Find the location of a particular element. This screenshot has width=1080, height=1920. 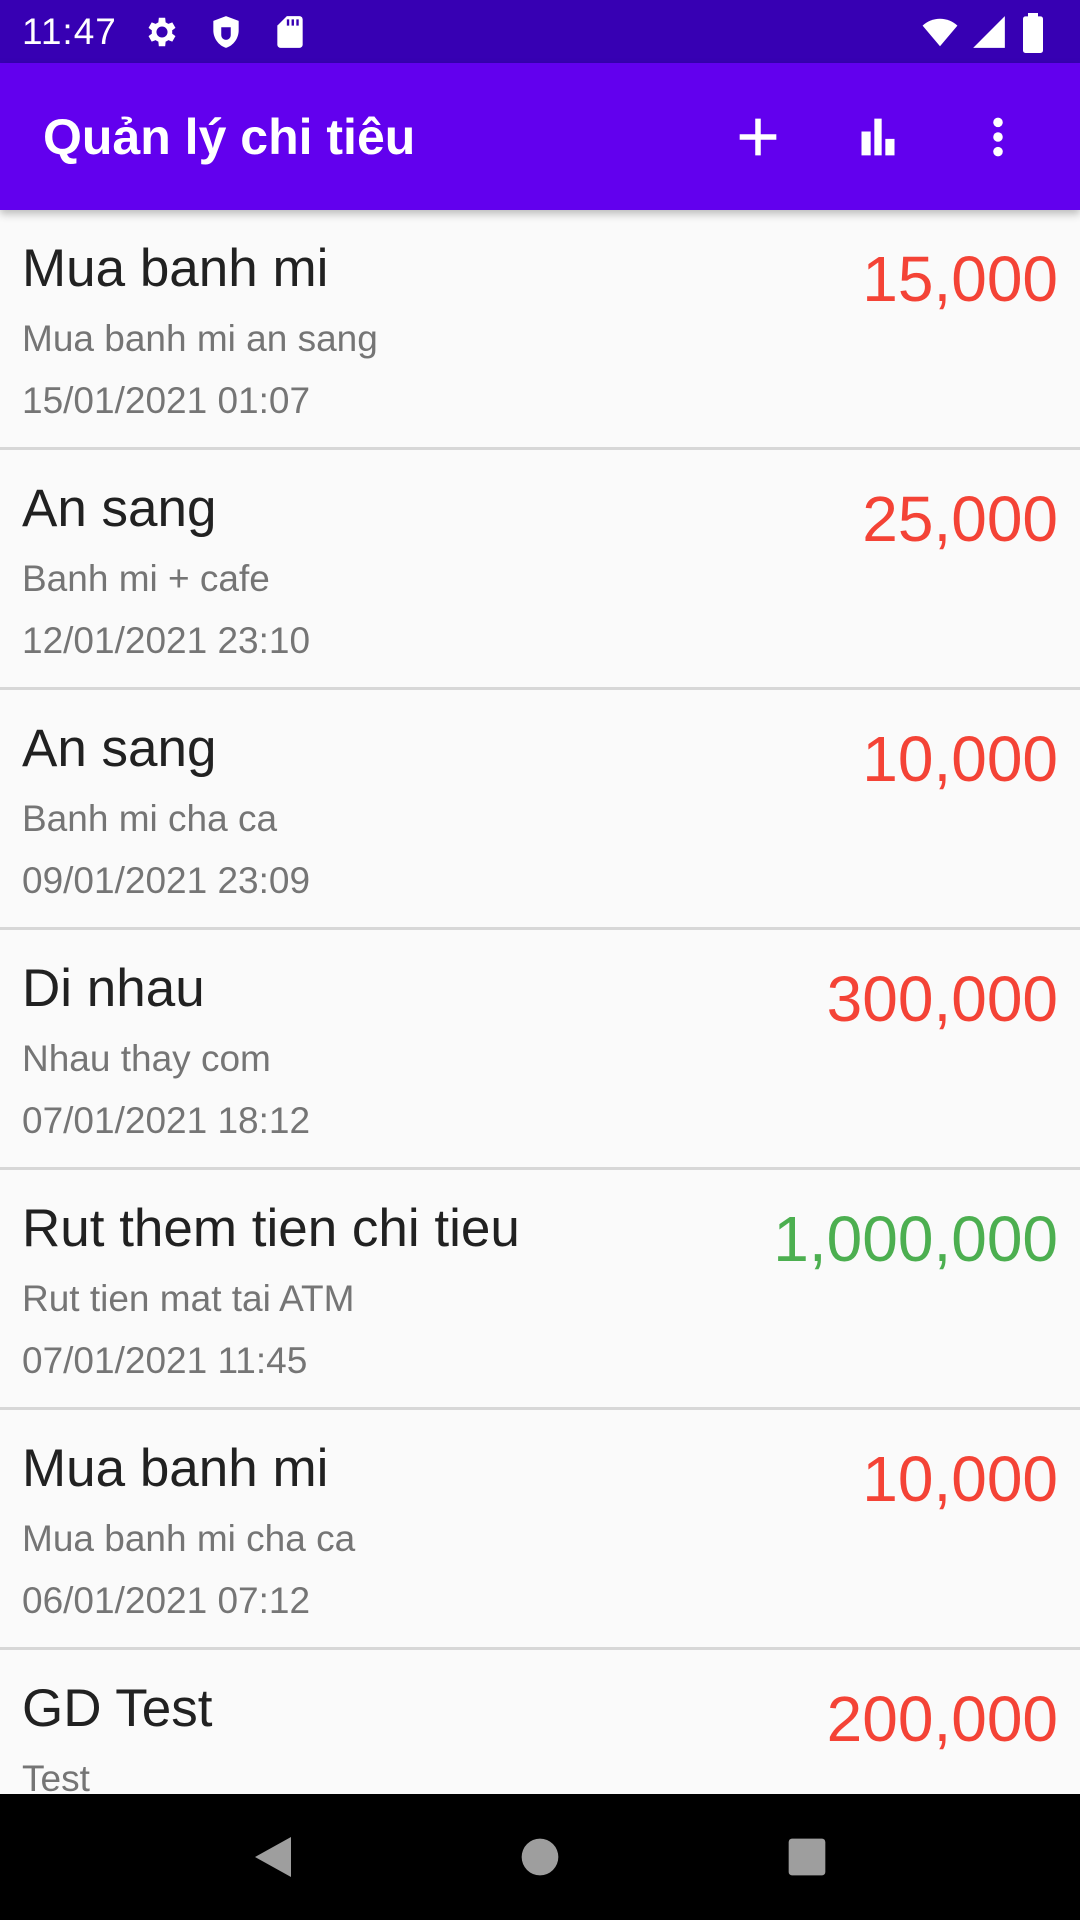

status-bar: 11:47 is located at coordinates (540, 31).